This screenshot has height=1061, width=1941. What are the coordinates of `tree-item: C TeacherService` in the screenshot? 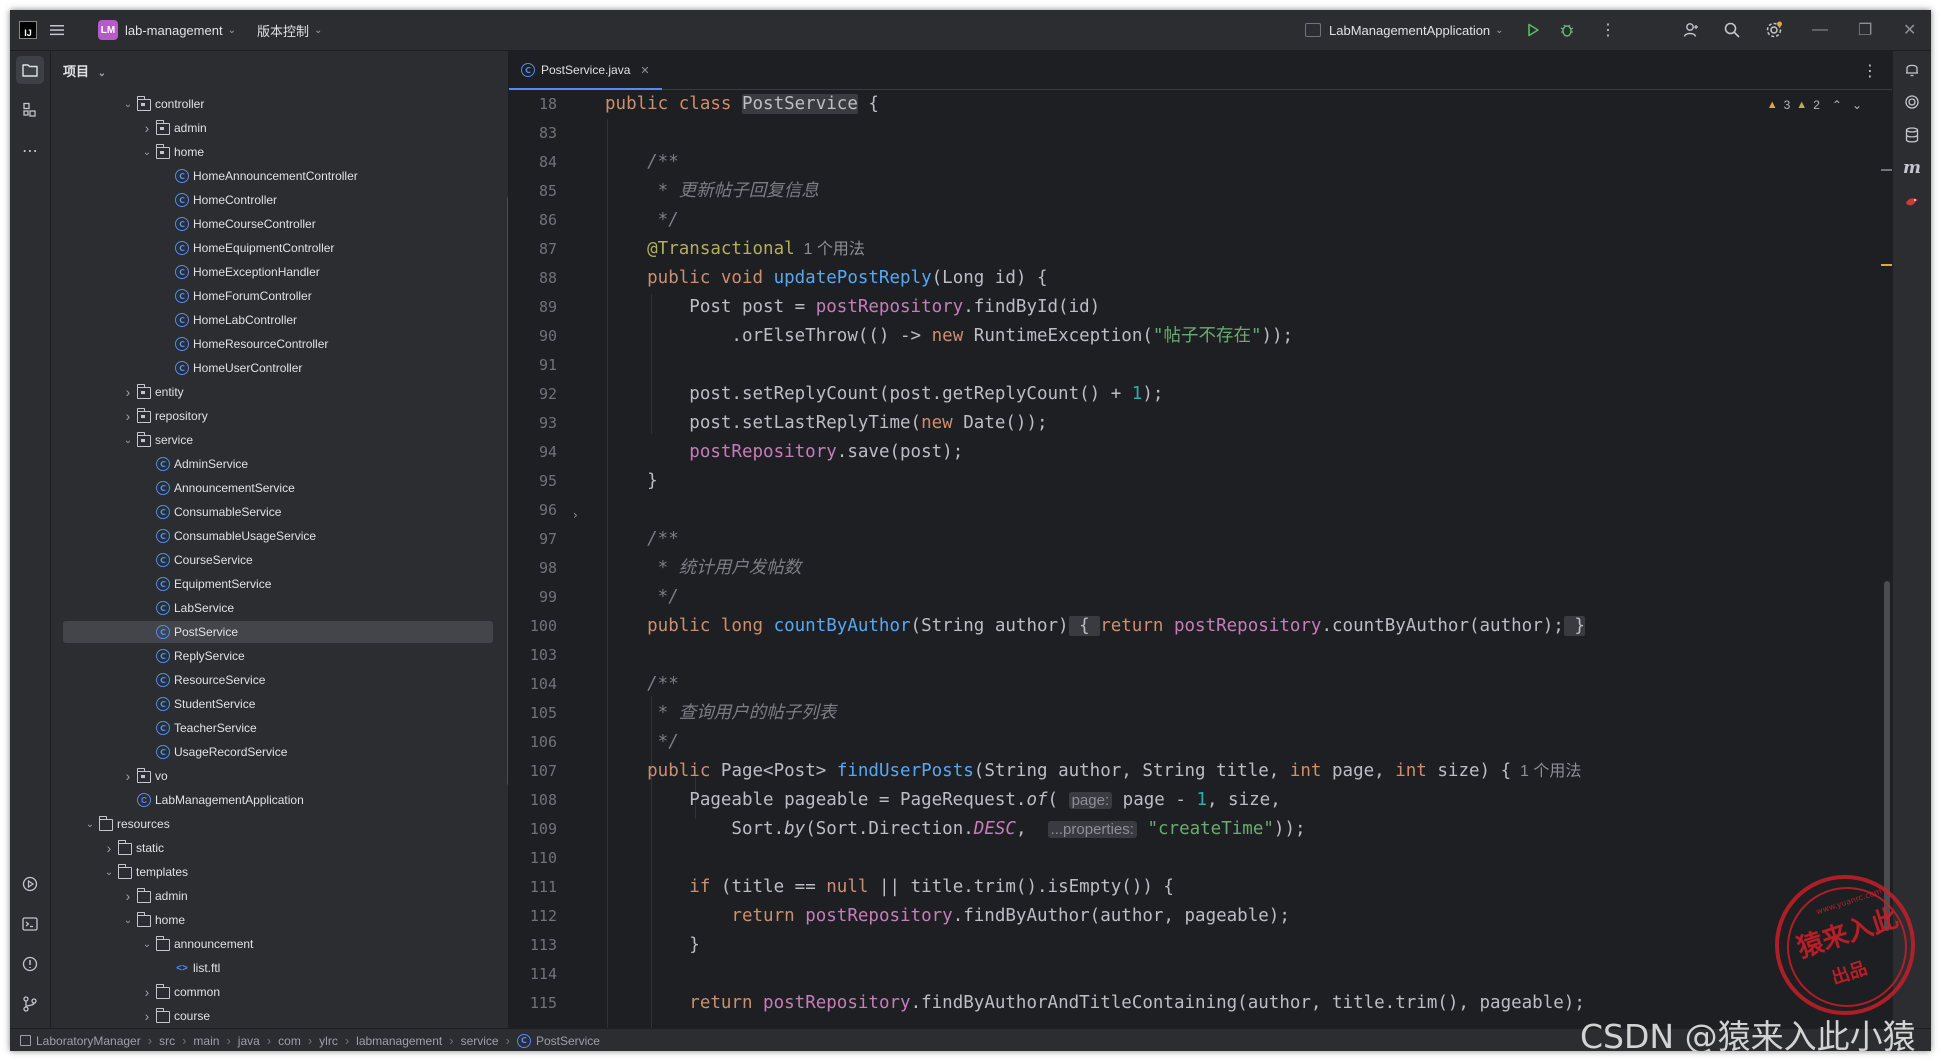 It's located at (279, 728).